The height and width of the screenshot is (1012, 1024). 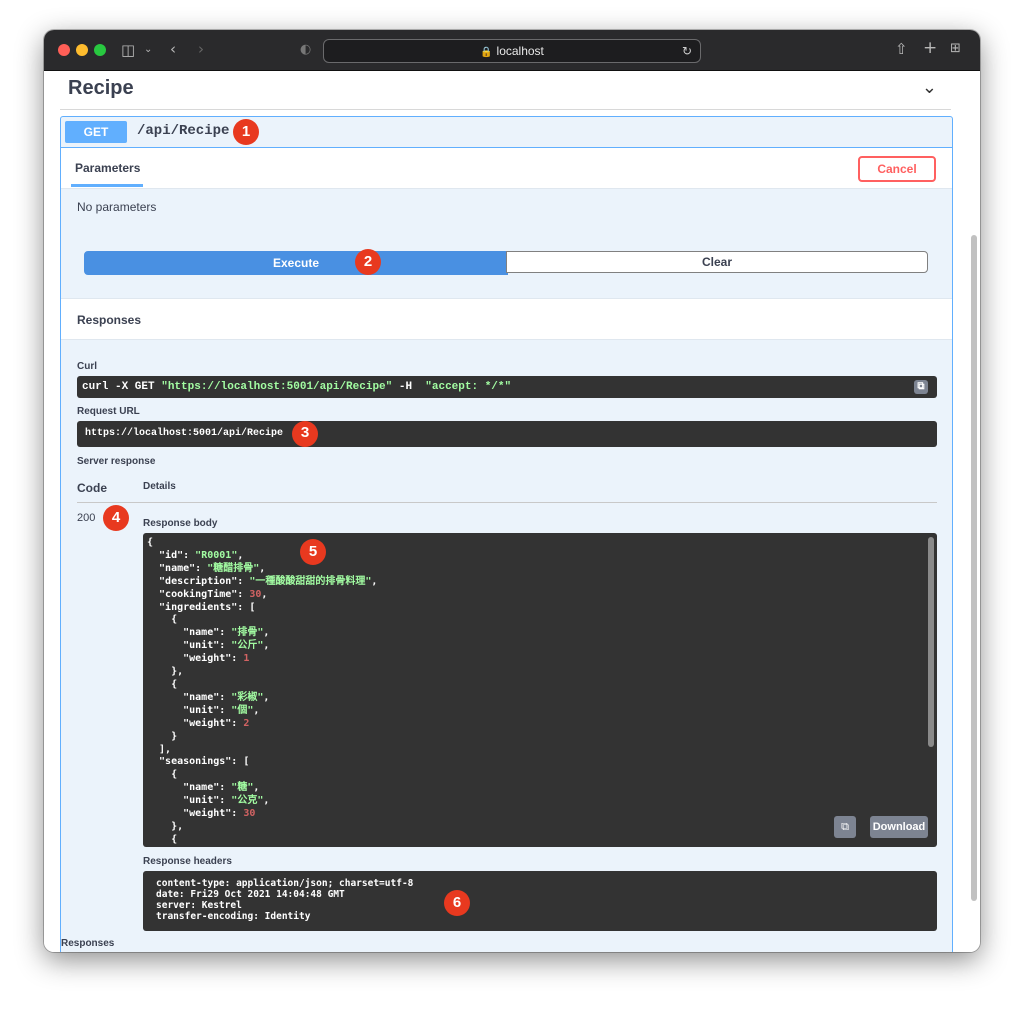 What do you see at coordinates (305, 434) in the screenshot?
I see `annotation-badge-3: 3` at bounding box center [305, 434].